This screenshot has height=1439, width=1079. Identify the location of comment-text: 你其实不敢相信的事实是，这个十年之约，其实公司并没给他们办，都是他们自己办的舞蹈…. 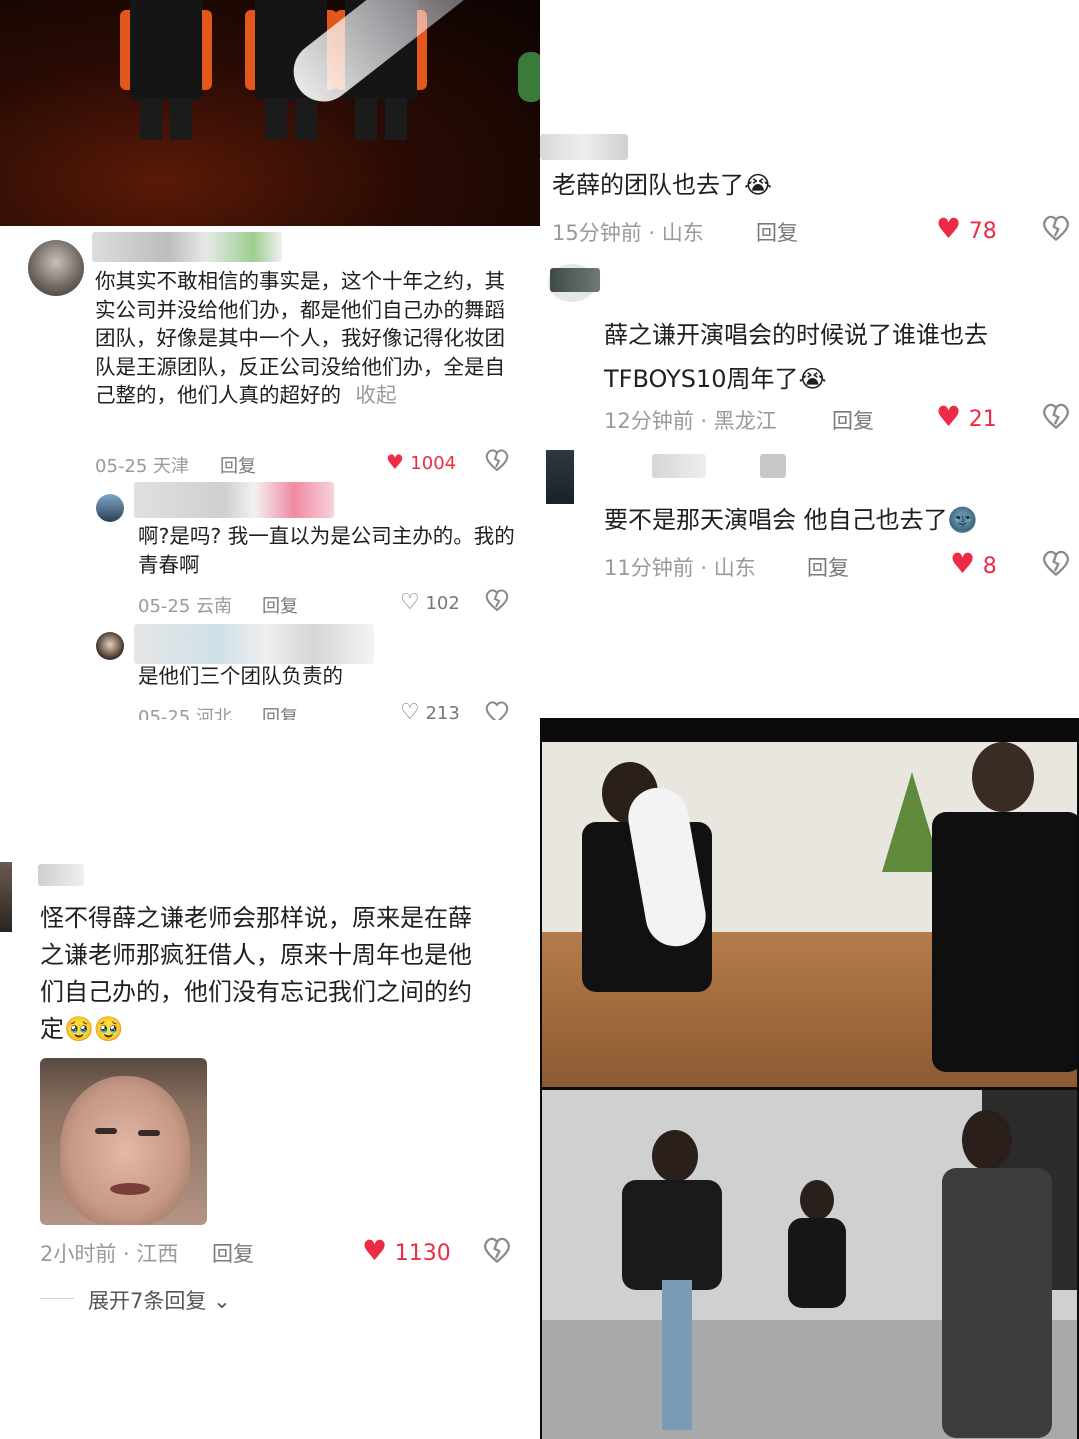
(300, 338).